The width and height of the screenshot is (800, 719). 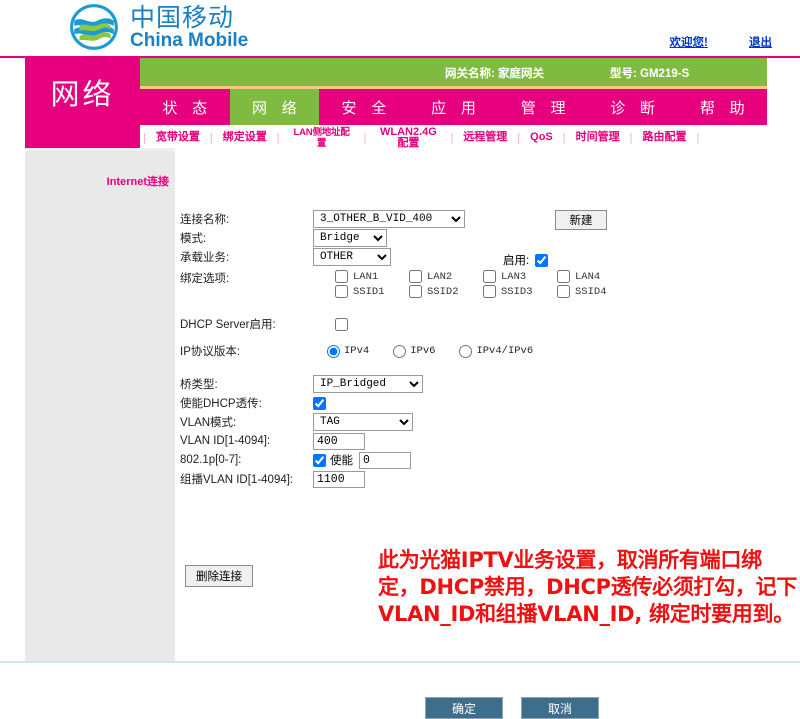 I want to click on subnav-item-1: 绑定设置, so click(x=245, y=137).